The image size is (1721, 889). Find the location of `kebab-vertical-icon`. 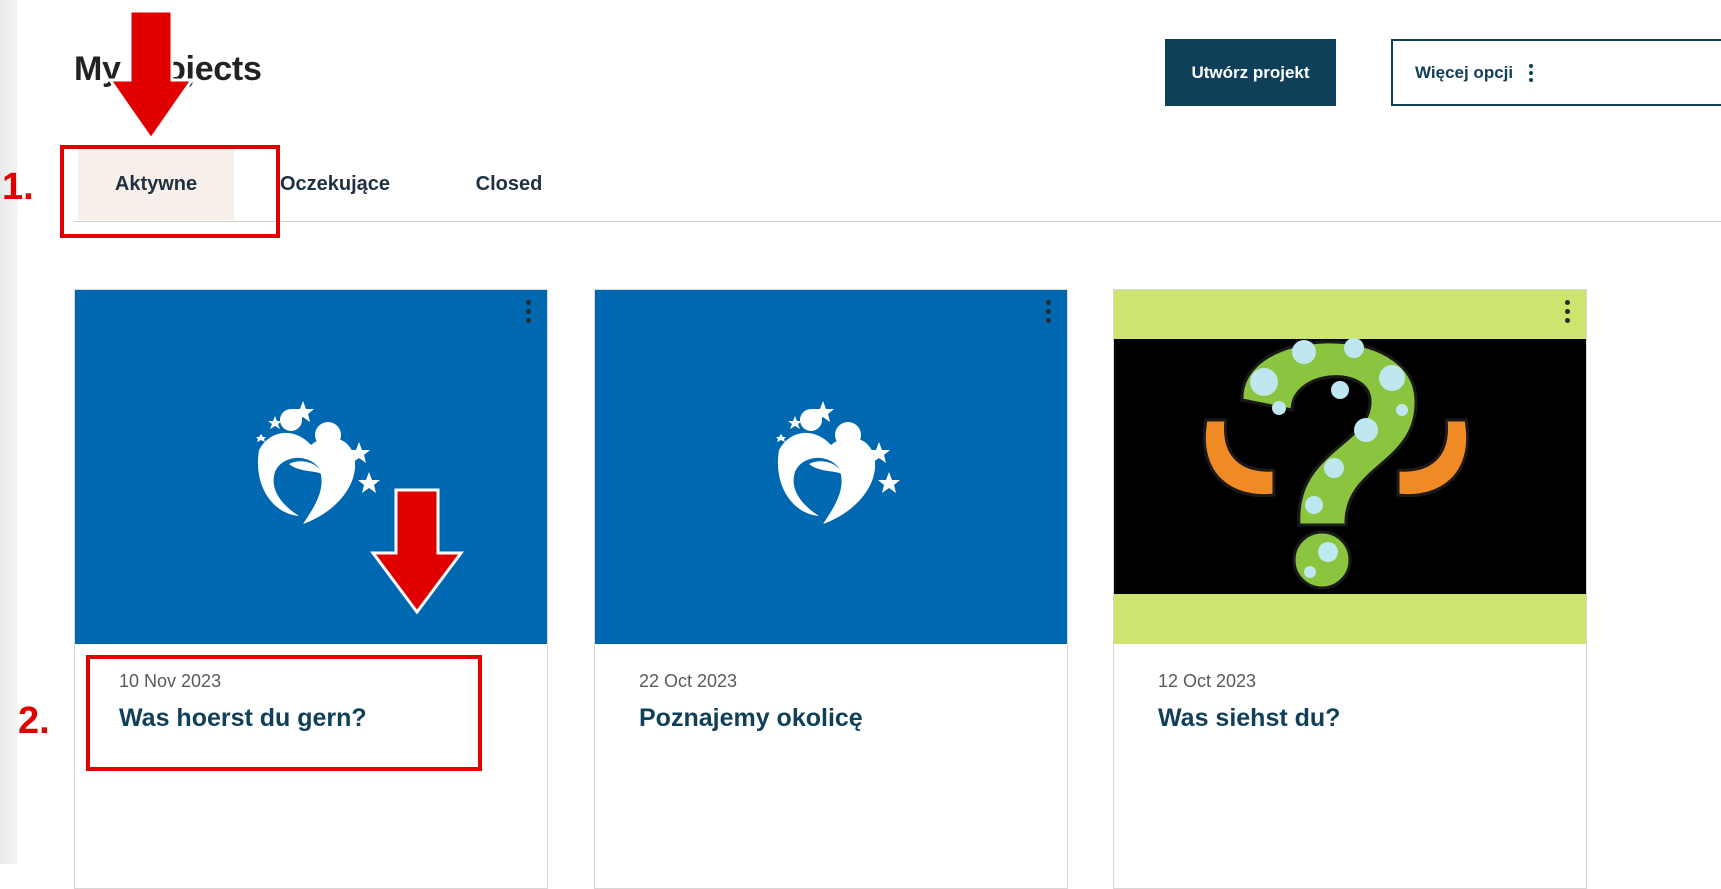

kebab-vertical-icon is located at coordinates (1531, 72).